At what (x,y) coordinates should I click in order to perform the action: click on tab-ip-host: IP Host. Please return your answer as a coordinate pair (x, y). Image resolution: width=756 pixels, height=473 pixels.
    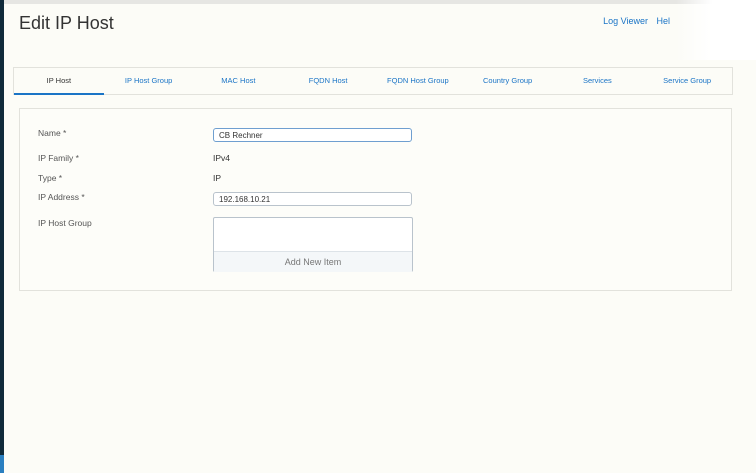
    Looking at the image, I should click on (59, 81).